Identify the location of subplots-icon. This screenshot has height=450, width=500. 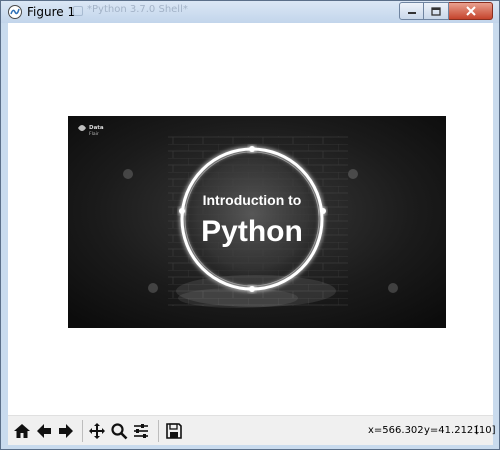
(141, 431).